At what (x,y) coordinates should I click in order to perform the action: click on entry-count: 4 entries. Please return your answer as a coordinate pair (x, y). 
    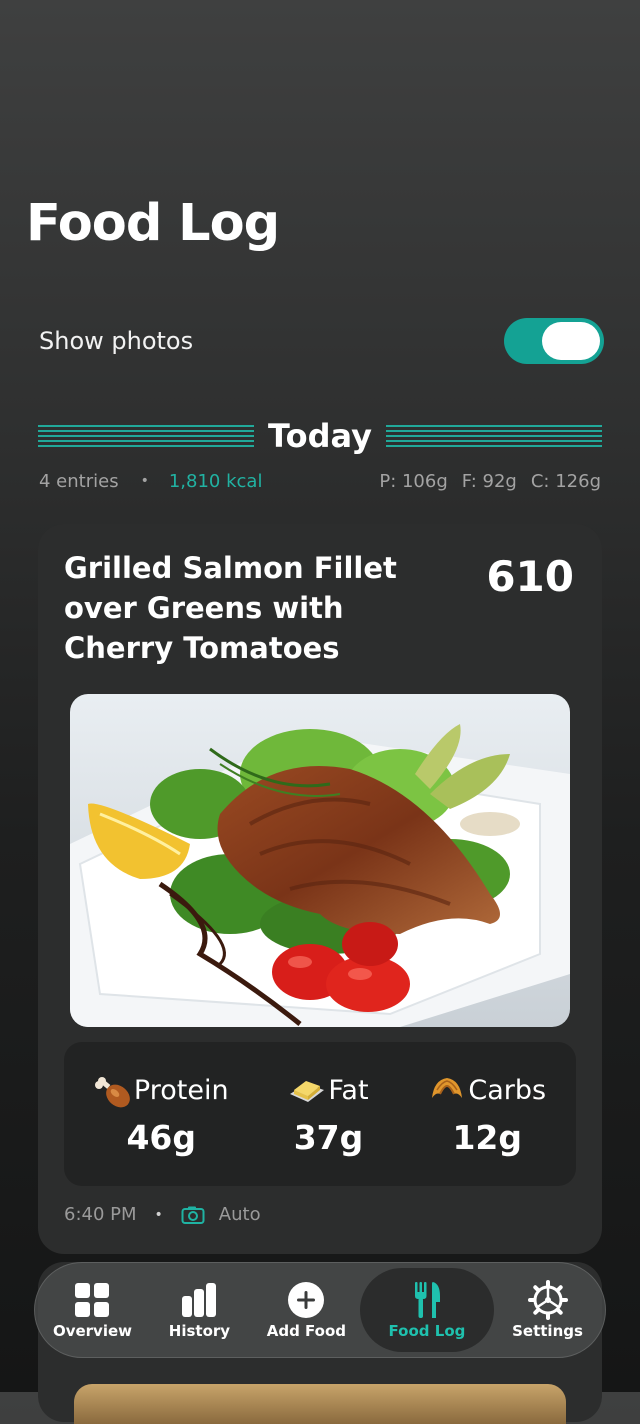
    Looking at the image, I should click on (79, 481).